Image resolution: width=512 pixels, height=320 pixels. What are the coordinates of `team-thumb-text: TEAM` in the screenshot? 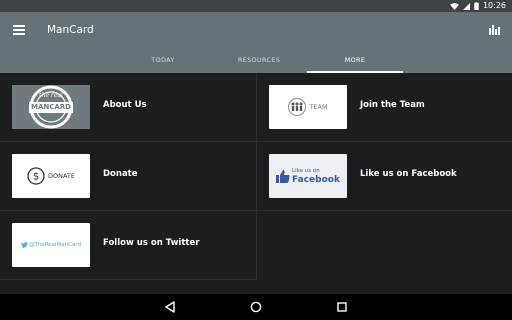 It's located at (318, 107).